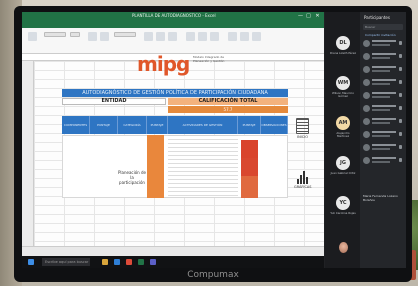 Image resolution: width=418 pixels, height=286 pixels. I want to click on avatar: AM, so click(343, 123).